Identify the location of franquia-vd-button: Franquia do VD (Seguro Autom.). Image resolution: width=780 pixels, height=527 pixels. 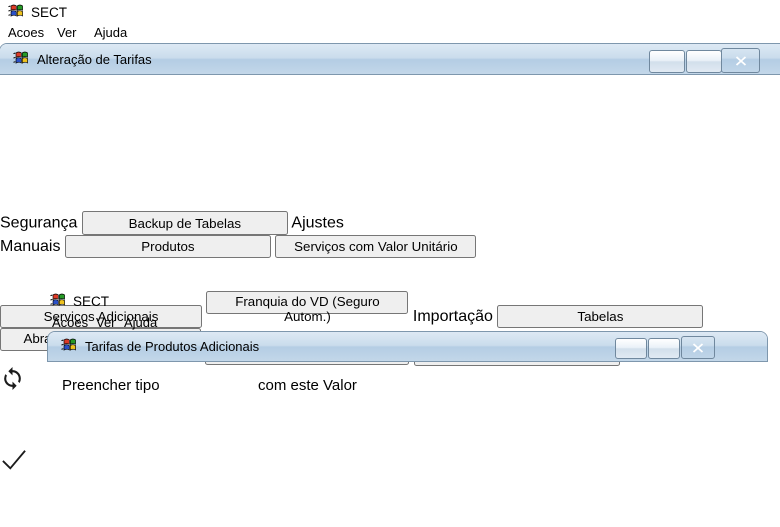
(307, 307).